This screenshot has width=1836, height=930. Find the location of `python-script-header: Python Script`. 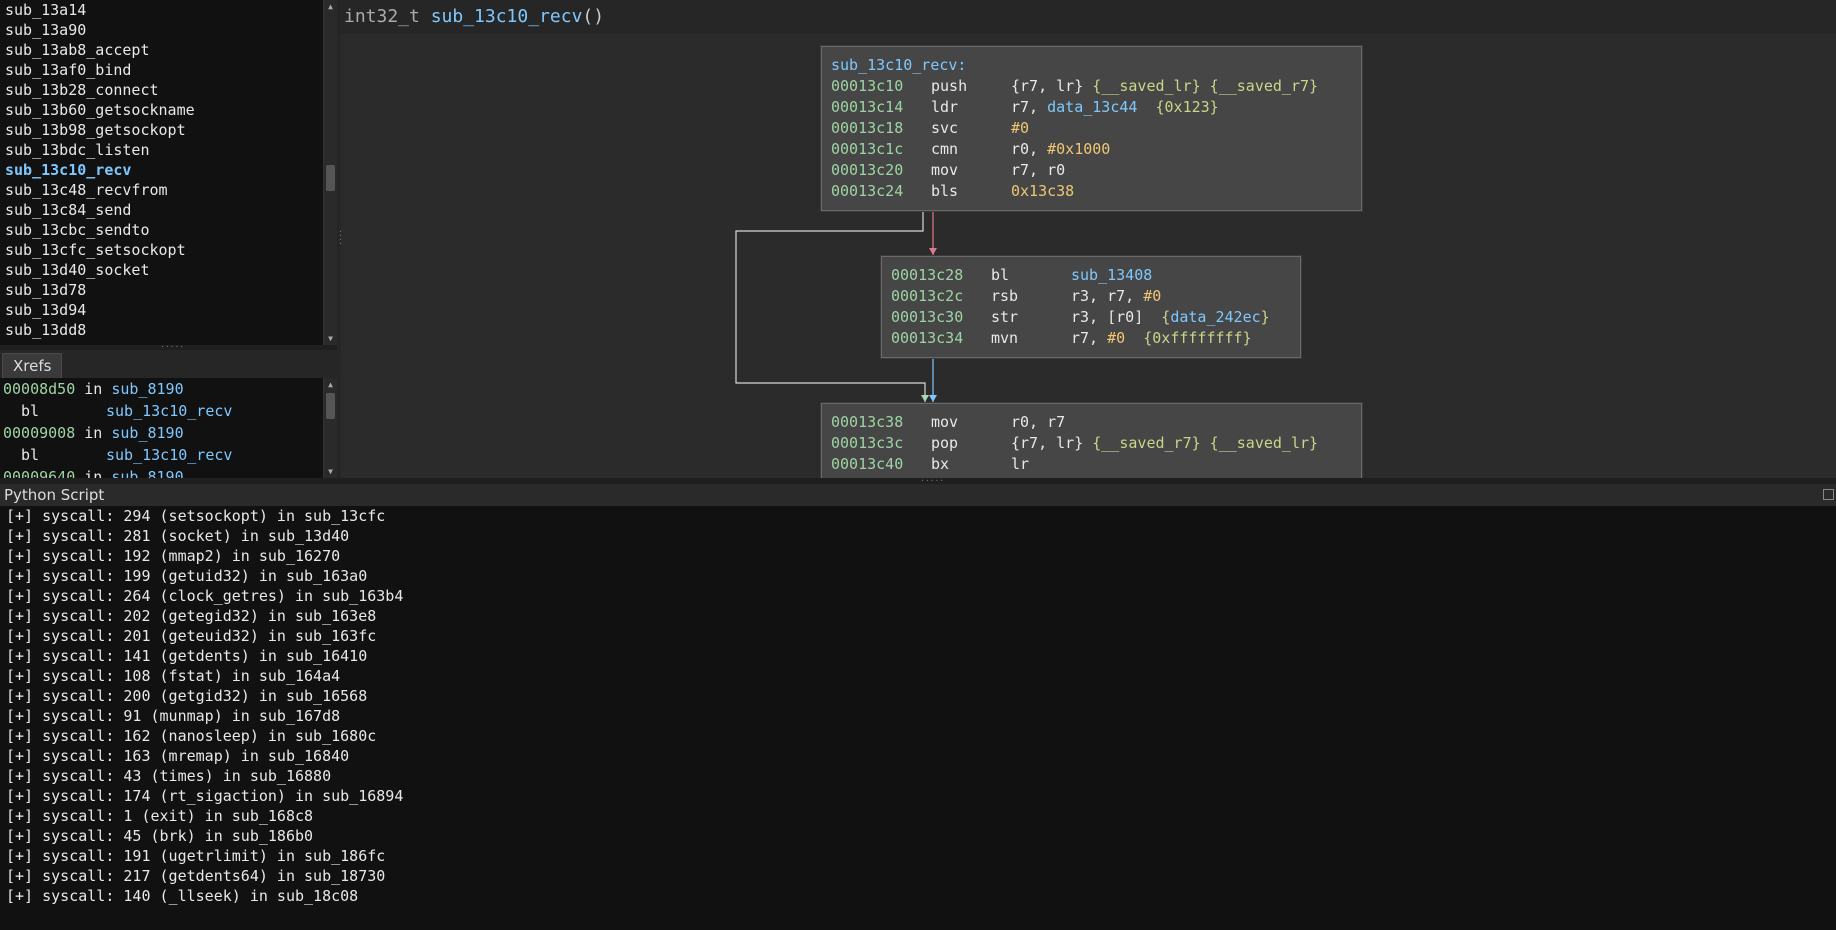

python-script-header: Python Script is located at coordinates (918, 495).